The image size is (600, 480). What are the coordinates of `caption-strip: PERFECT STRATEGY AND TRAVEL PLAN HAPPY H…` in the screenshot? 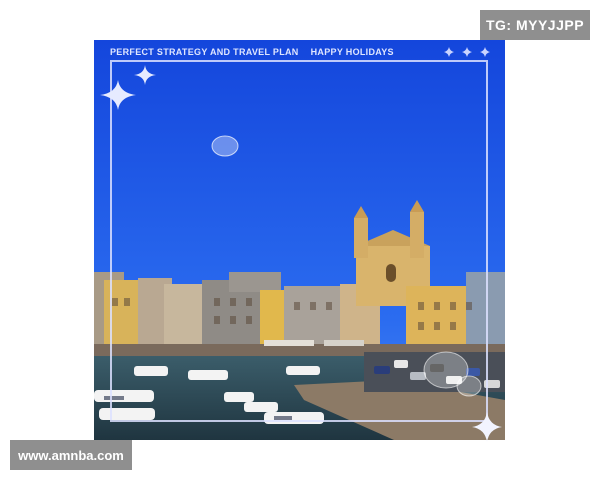 It's located at (300, 52).